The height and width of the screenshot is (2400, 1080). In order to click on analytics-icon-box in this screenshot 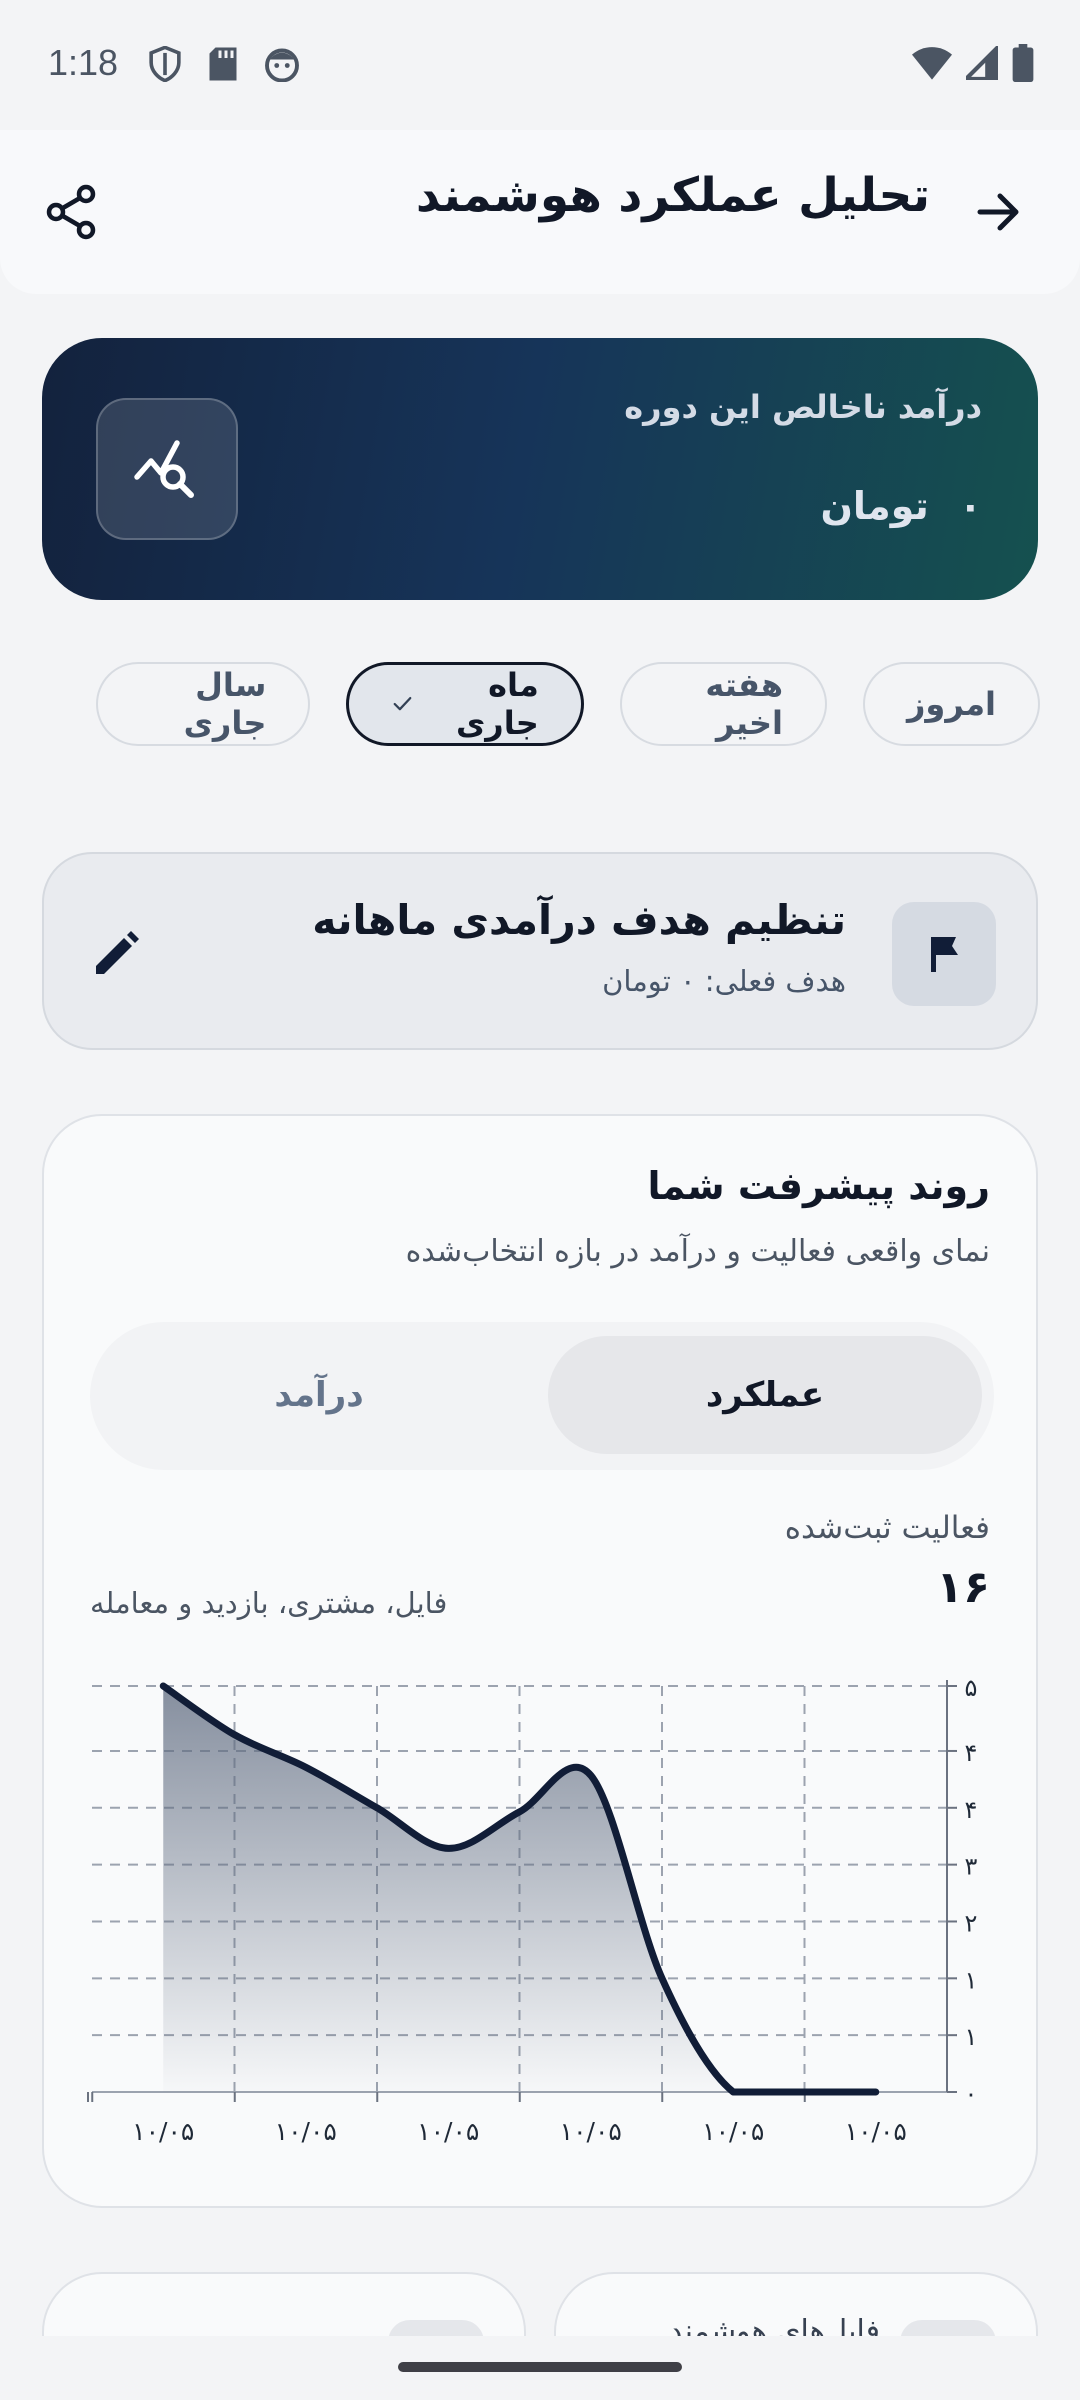, I will do `click(167, 469)`.